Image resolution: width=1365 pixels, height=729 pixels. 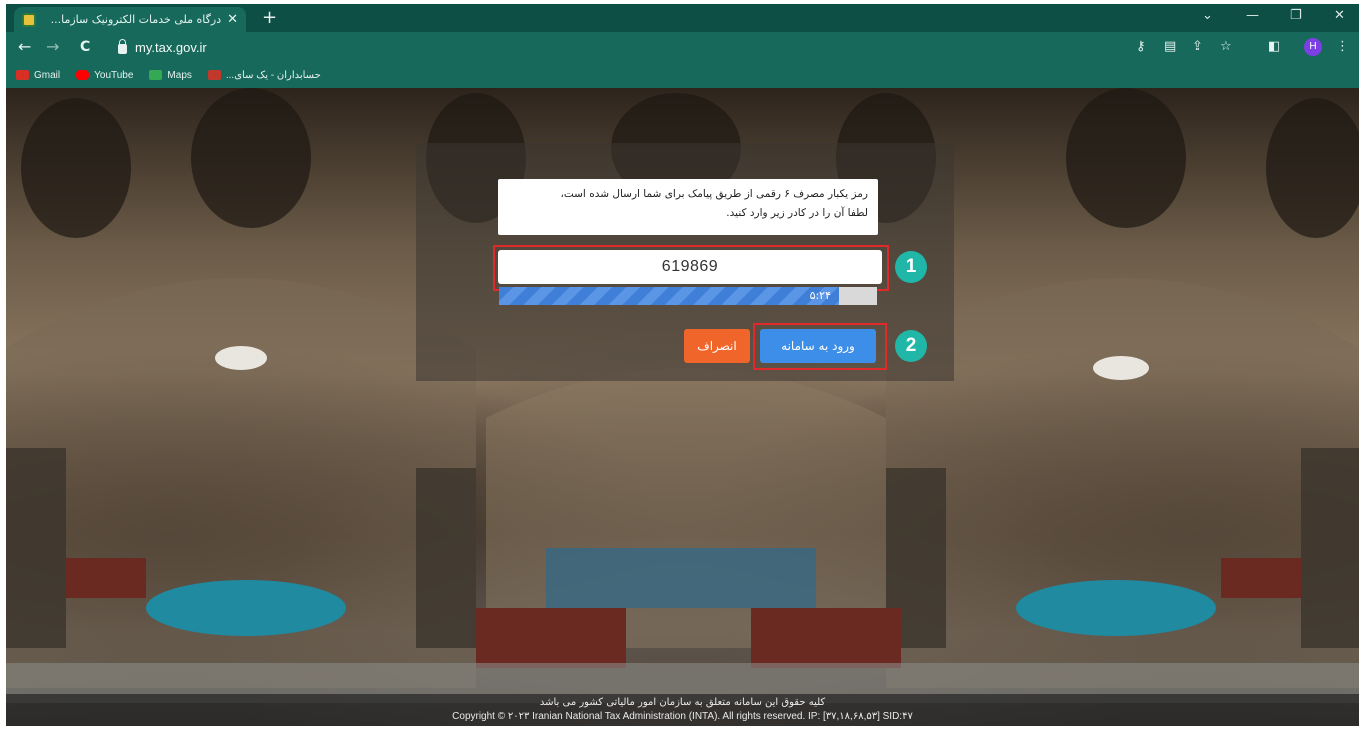 I want to click on site-icon, so click(x=214, y=75).